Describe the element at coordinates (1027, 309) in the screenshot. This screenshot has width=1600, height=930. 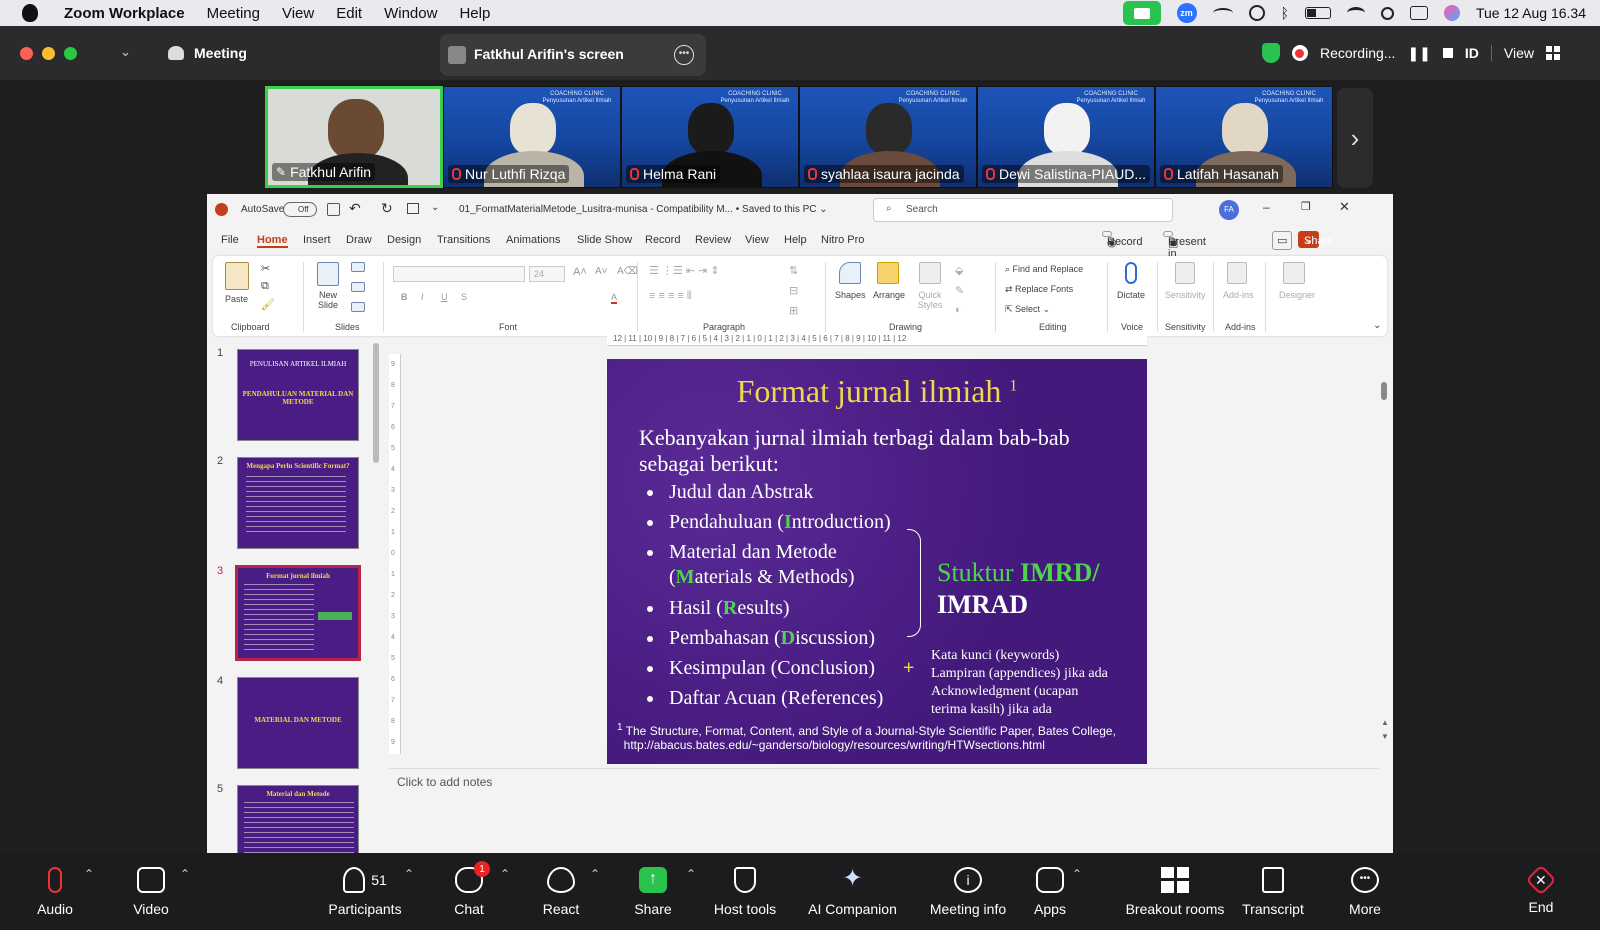
I see `select-button: ⇱ Select ⌄` at that location.